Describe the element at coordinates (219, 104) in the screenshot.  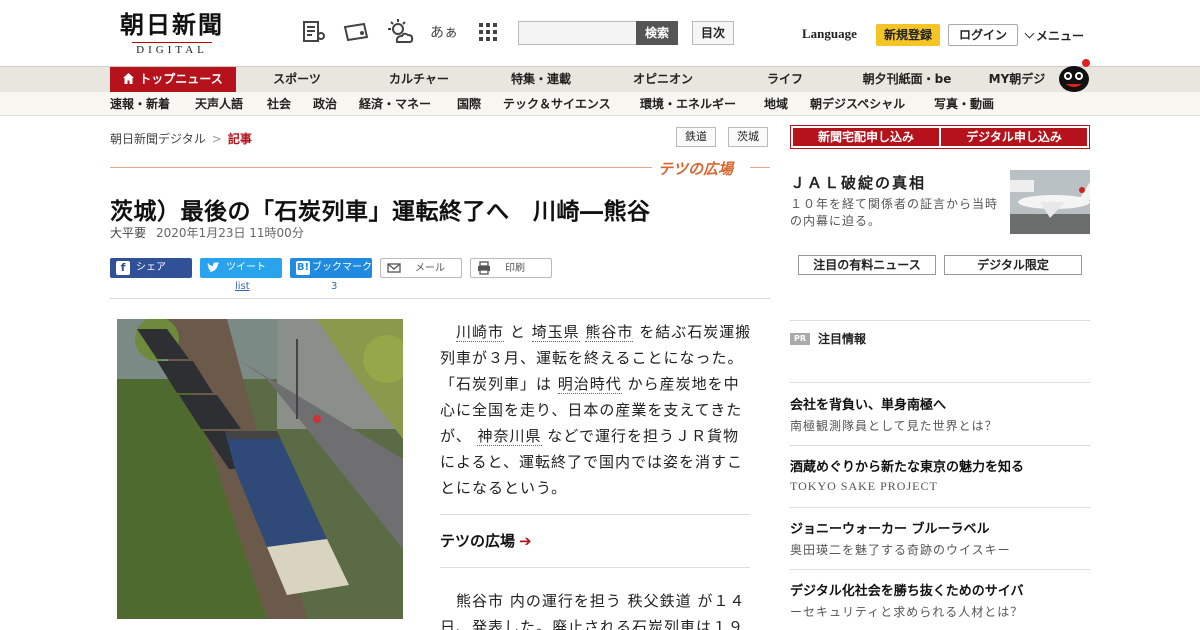
I see `nav-tenseijingo: 天声人語` at that location.